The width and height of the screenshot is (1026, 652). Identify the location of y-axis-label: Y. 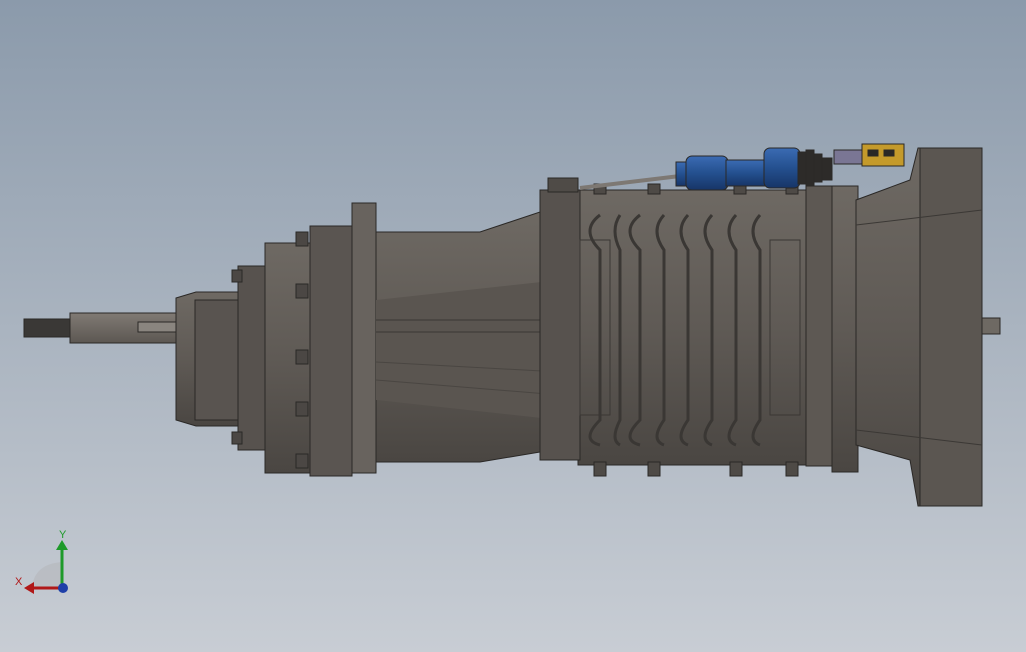
(63, 535).